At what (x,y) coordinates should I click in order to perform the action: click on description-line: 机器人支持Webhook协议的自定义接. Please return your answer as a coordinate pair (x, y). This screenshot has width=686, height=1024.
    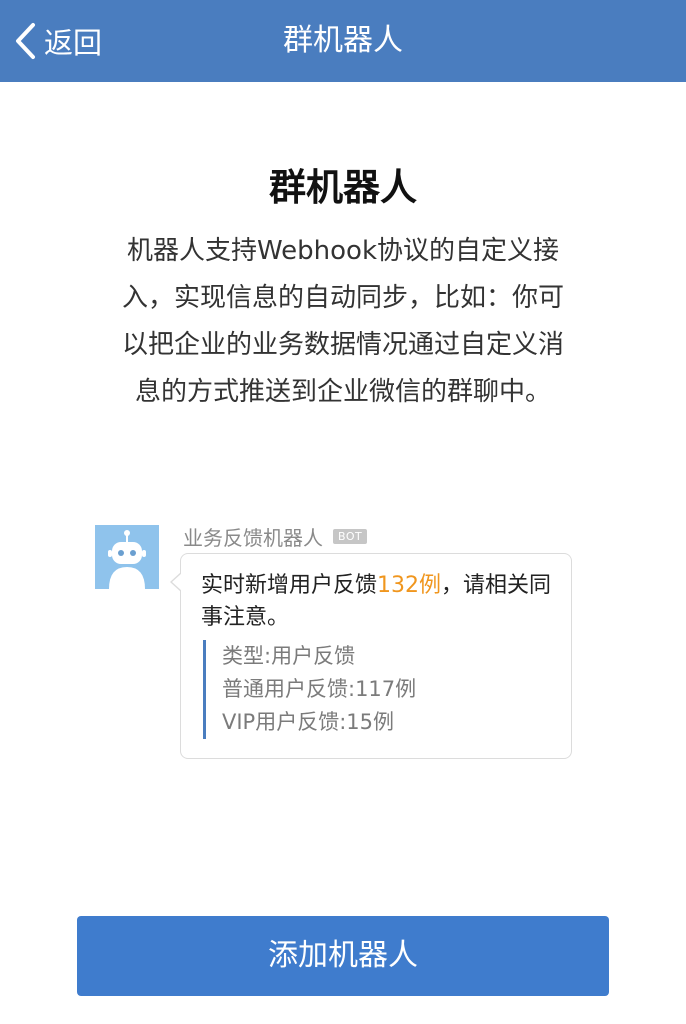
    Looking at the image, I should click on (343, 251).